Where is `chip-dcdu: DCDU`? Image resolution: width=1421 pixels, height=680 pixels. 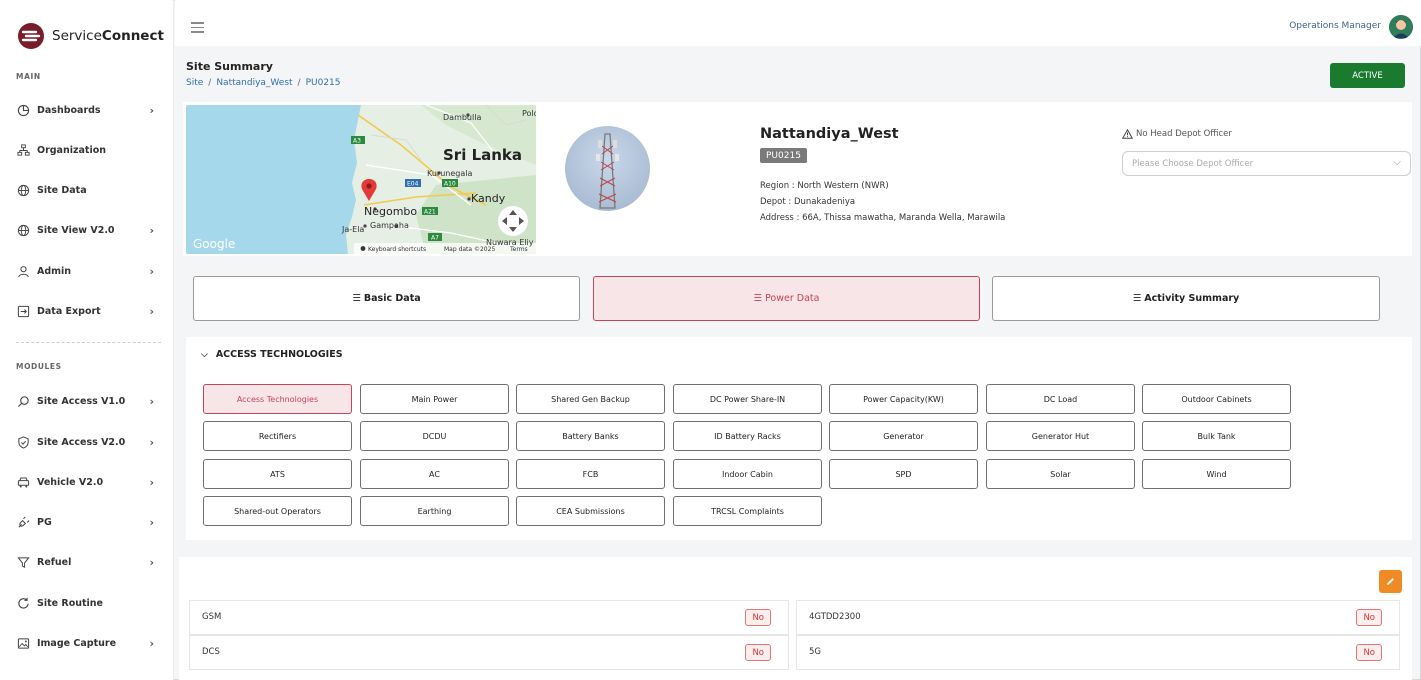 chip-dcdu: DCDU is located at coordinates (434, 436).